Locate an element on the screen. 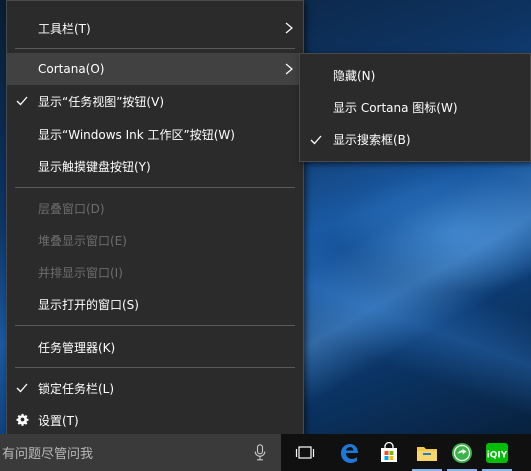  iqiyi-taskbar-button: iQIY is located at coordinates (497, 453).